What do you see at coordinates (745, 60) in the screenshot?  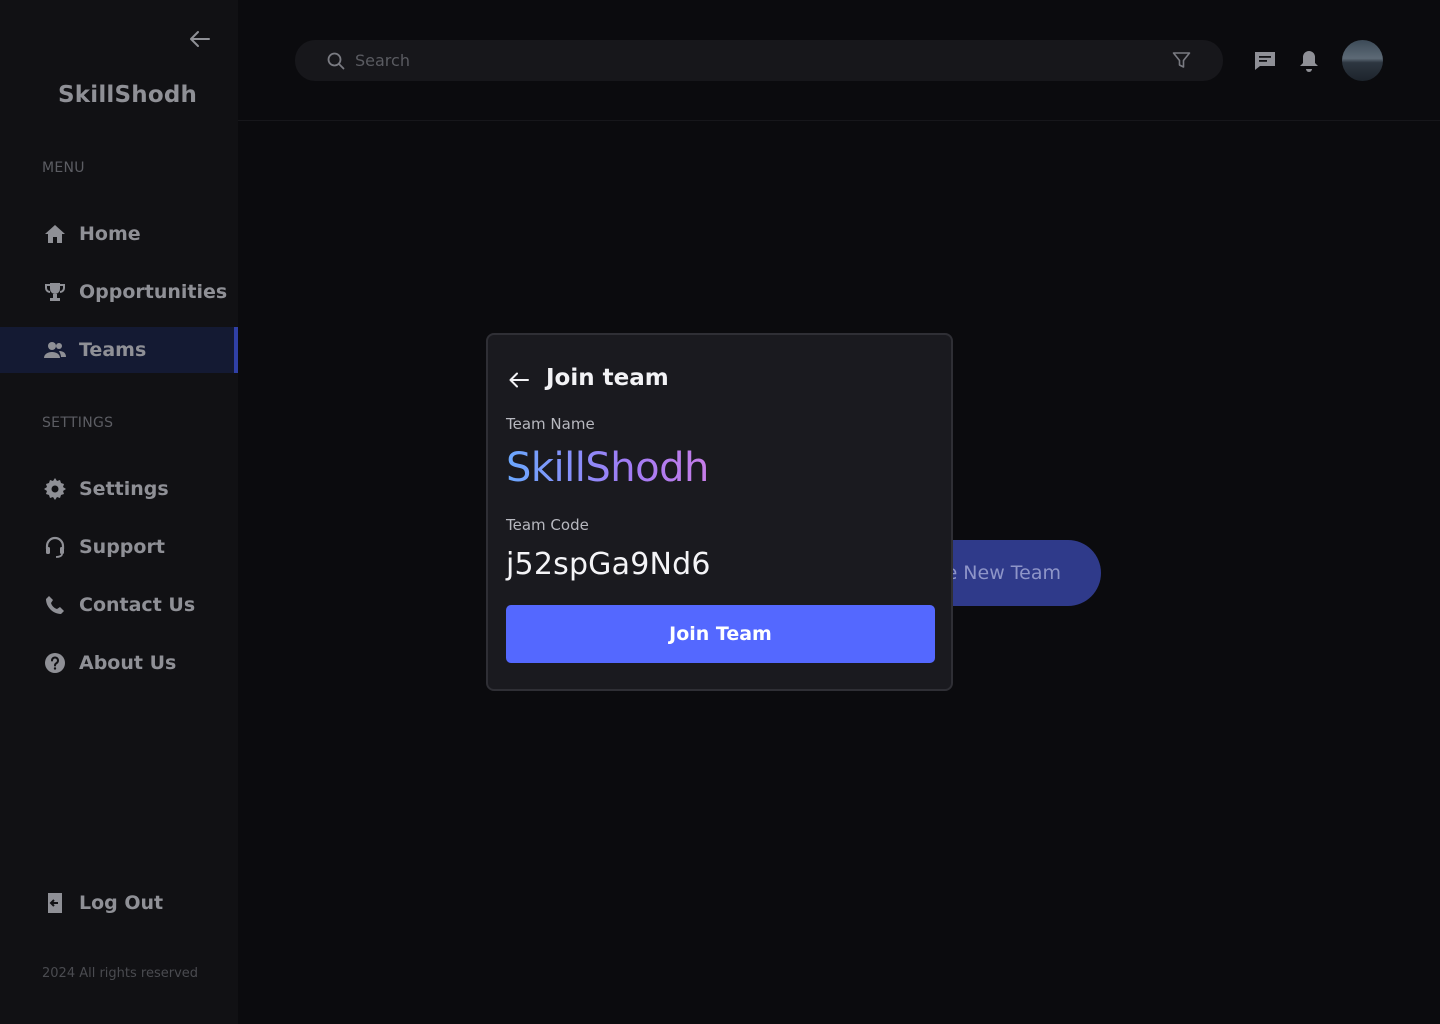 I see `search-input` at bounding box center [745, 60].